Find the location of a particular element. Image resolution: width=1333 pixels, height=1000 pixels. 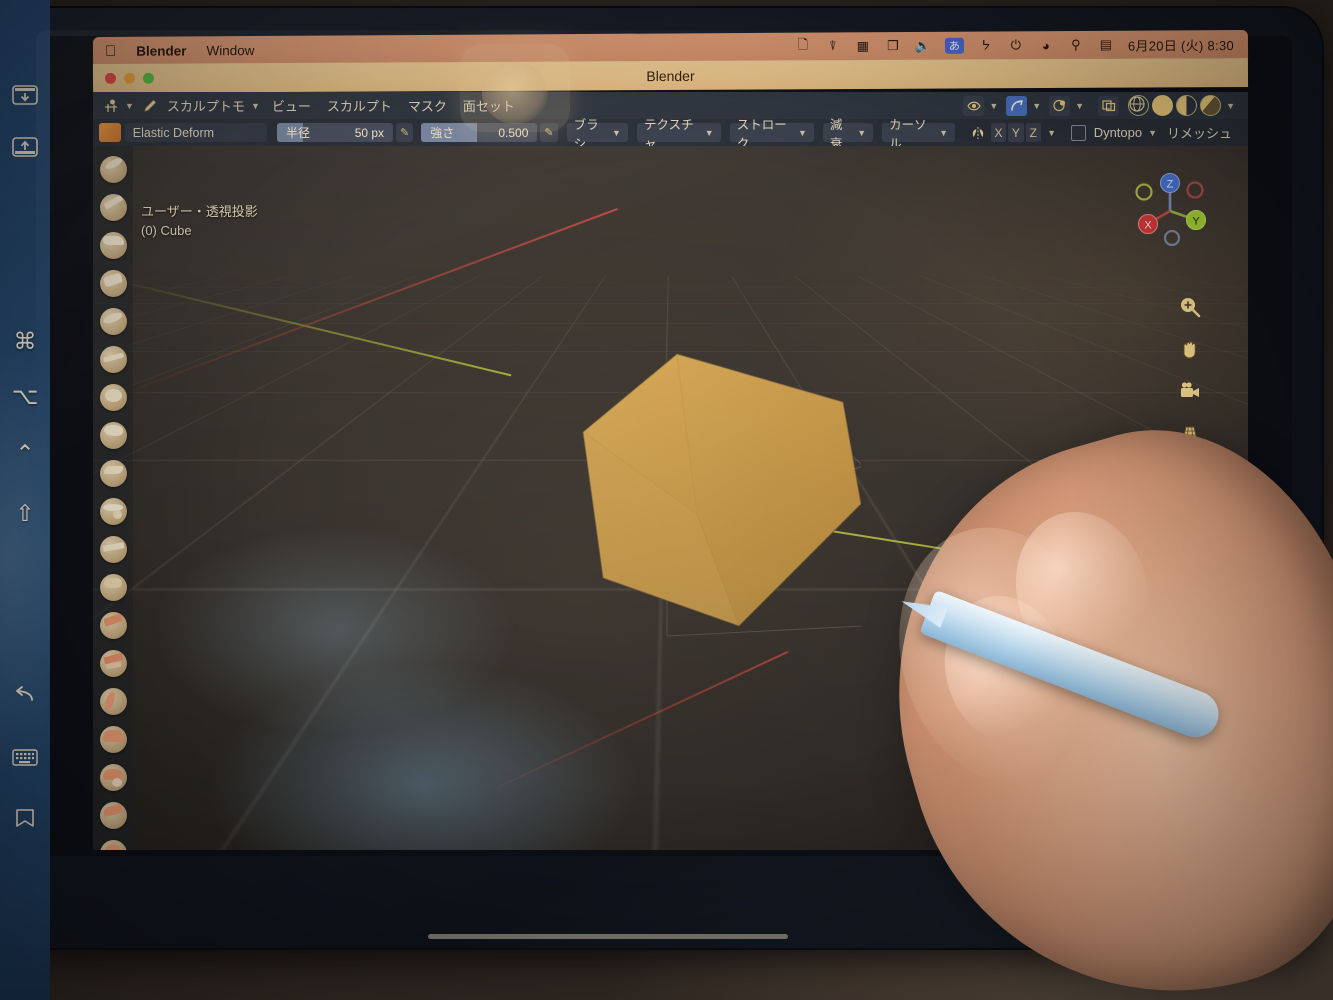

undo-button is located at coordinates (25, 694).